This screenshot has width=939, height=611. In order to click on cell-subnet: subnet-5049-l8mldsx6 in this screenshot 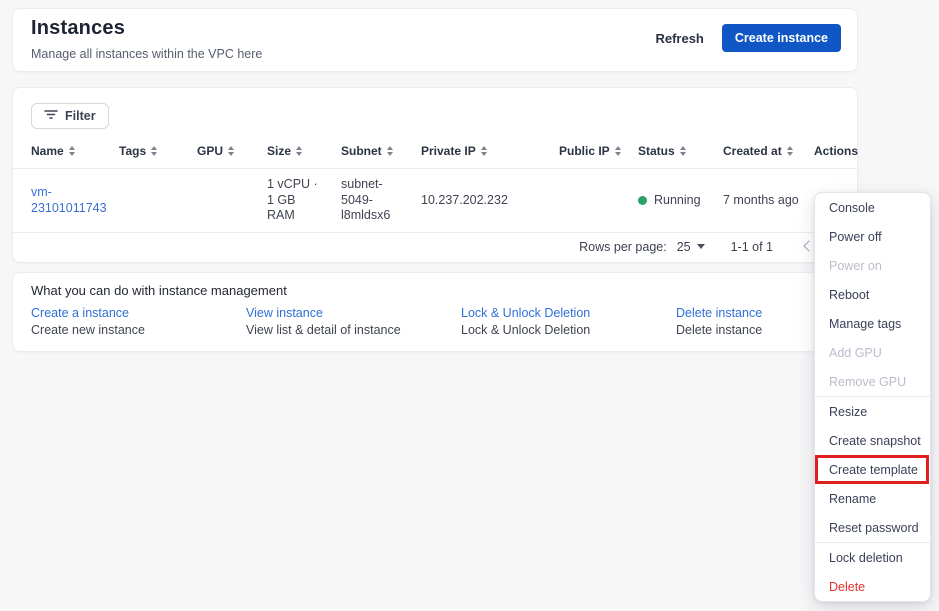, I will do `click(366, 200)`.